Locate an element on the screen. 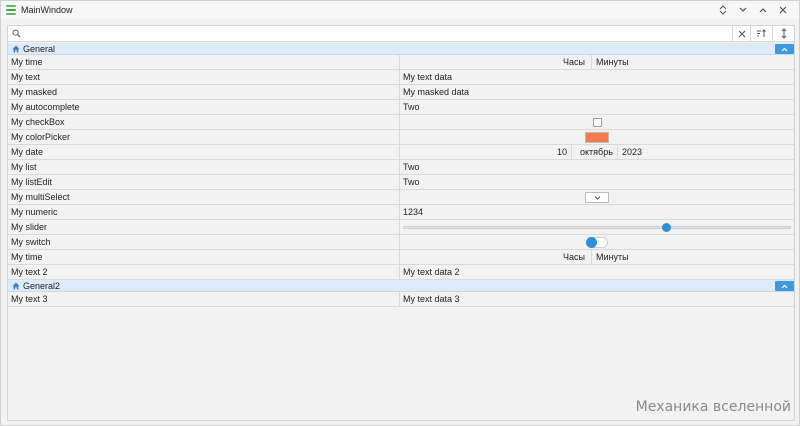 The image size is (800, 426). property-name: My text 3 is located at coordinates (204, 299).